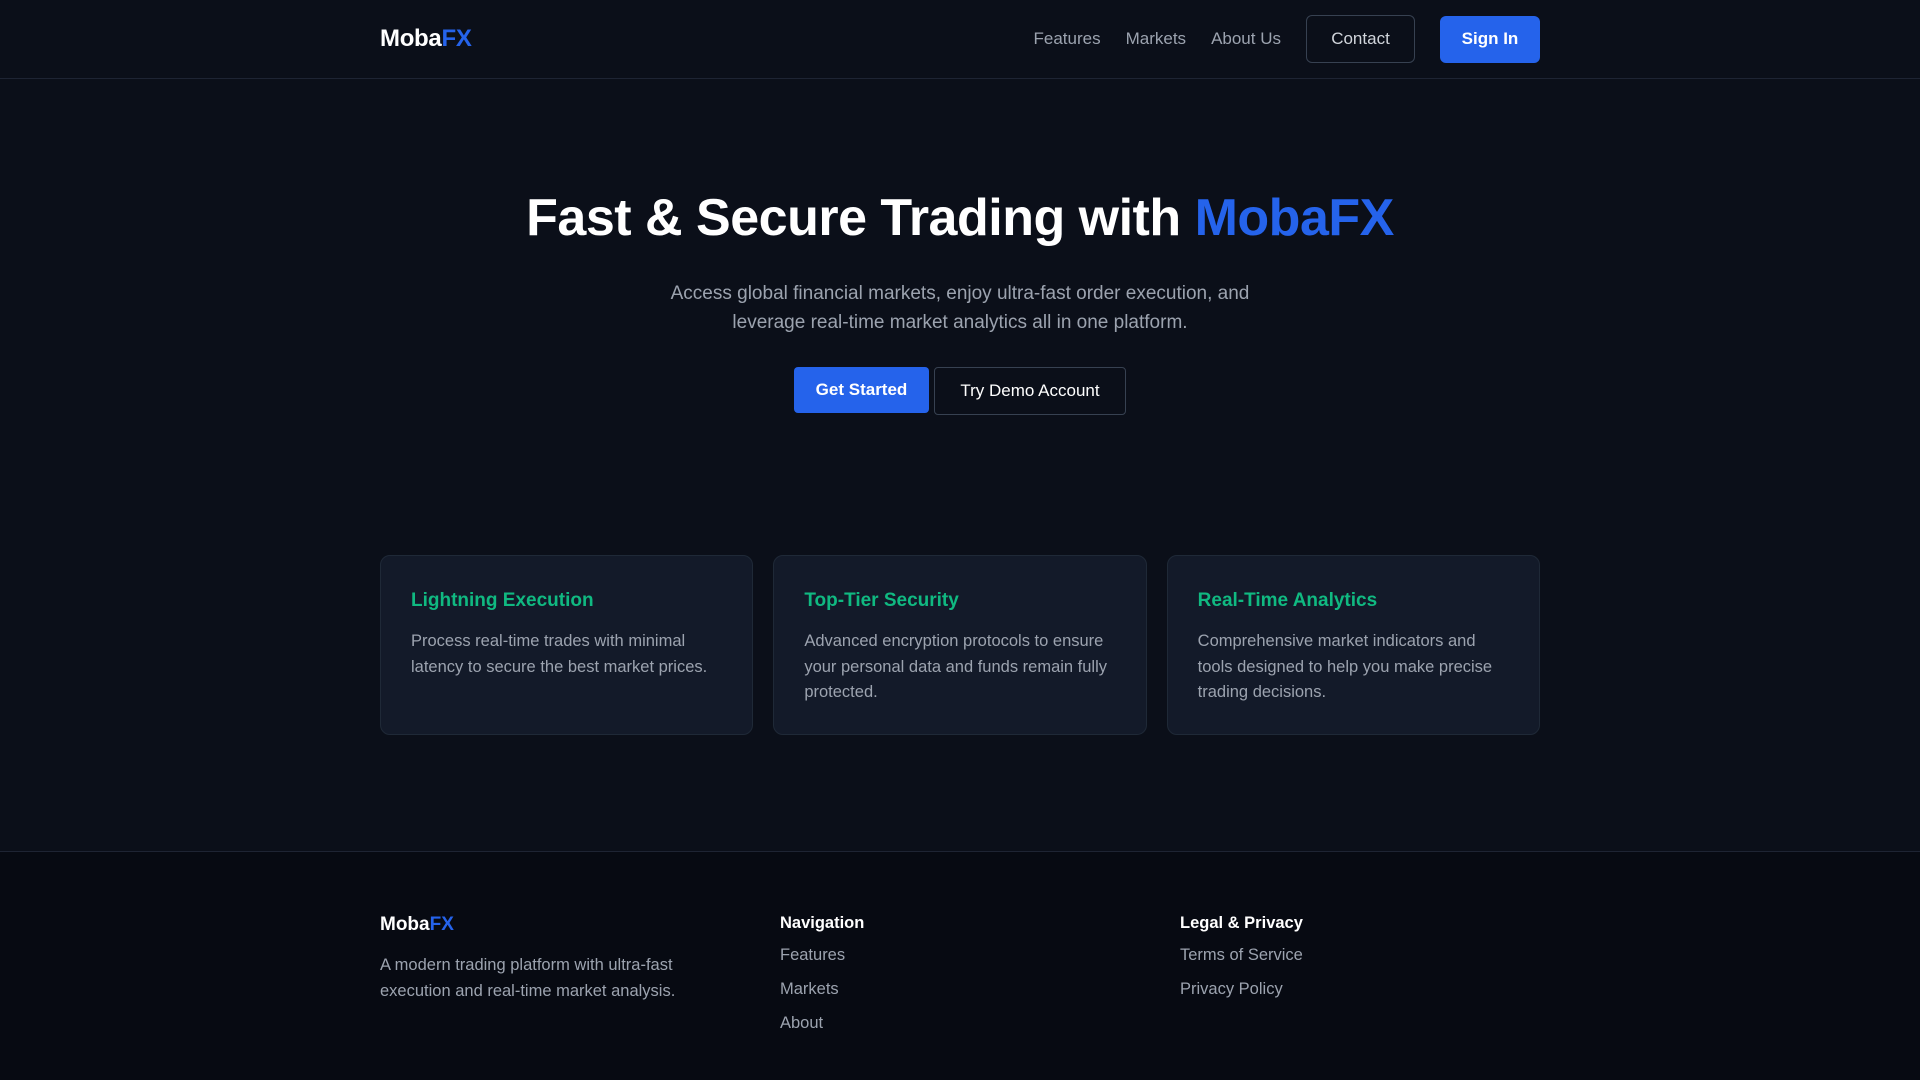 This screenshot has height=1080, width=1920. Describe the element at coordinates (1241, 923) in the screenshot. I see `footer-legal-heading: Legal & Privacy` at that location.